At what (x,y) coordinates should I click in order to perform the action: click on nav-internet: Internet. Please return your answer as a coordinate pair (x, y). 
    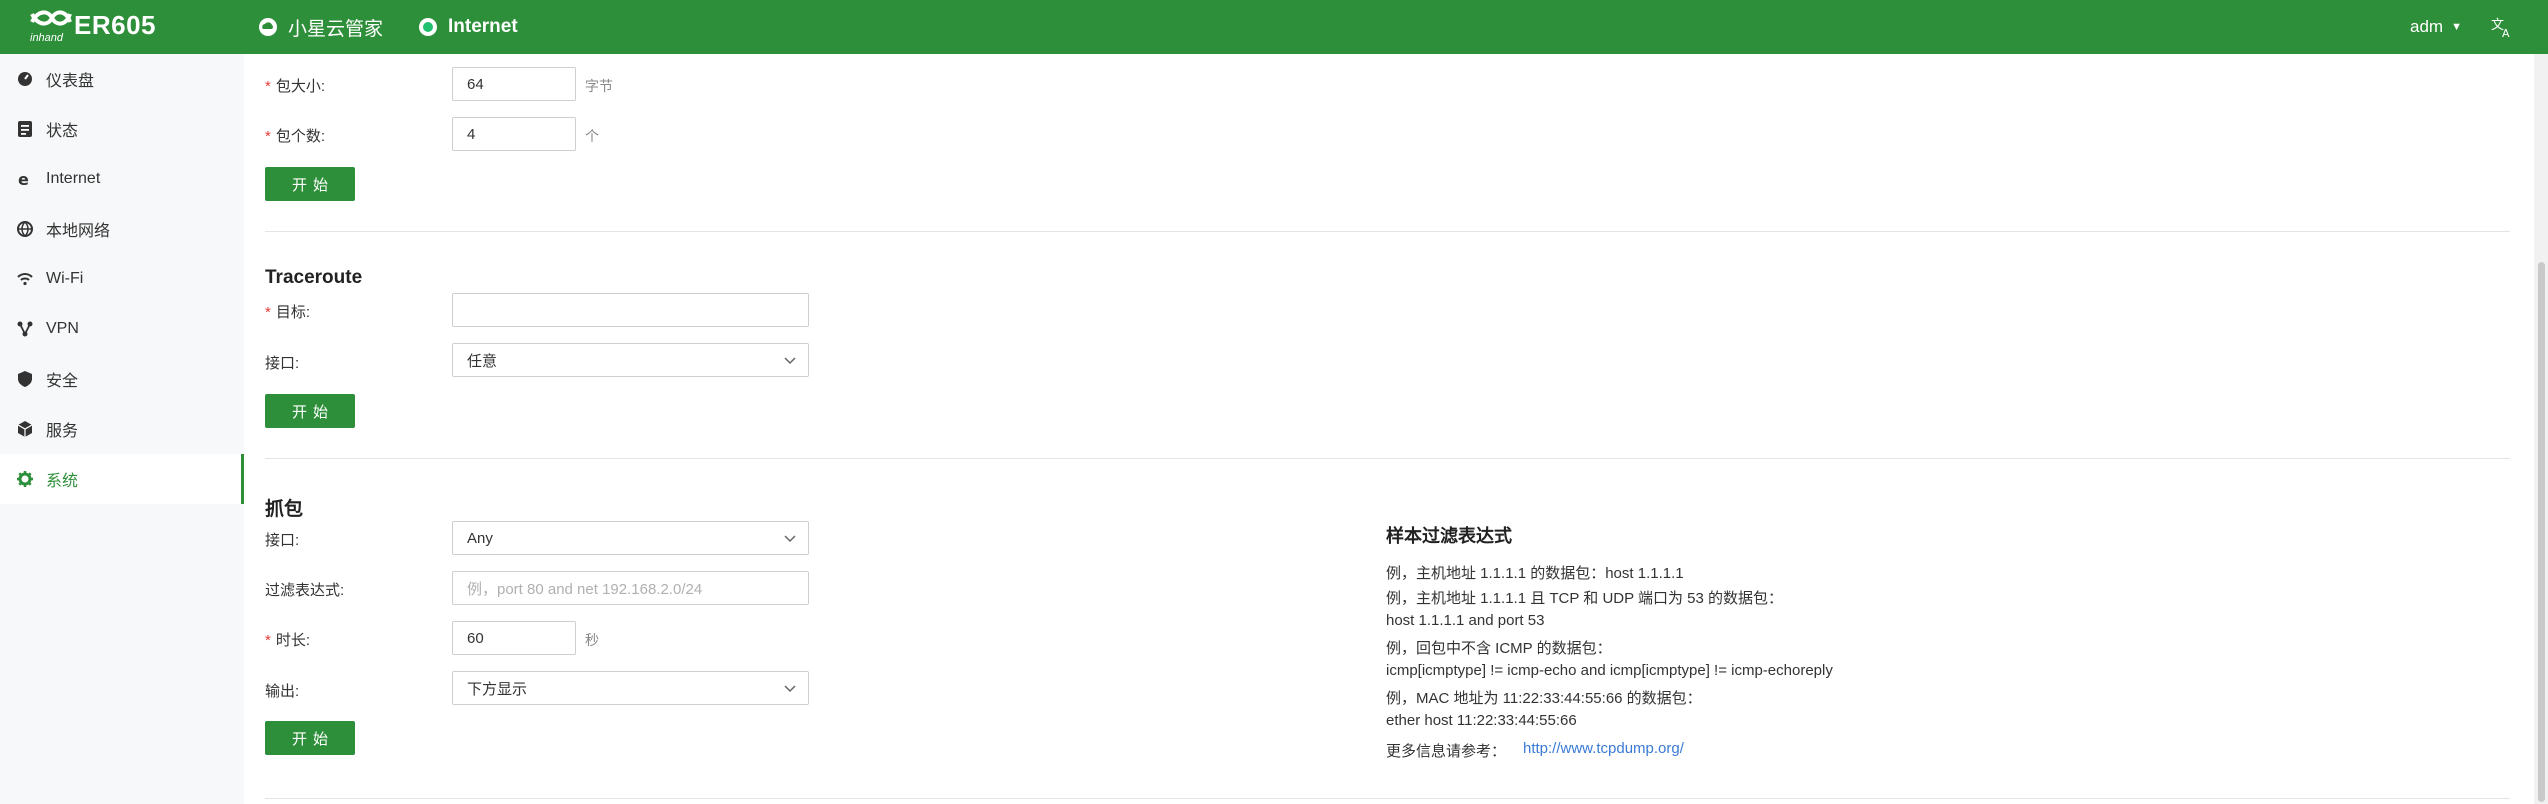
    Looking at the image, I should click on (468, 27).